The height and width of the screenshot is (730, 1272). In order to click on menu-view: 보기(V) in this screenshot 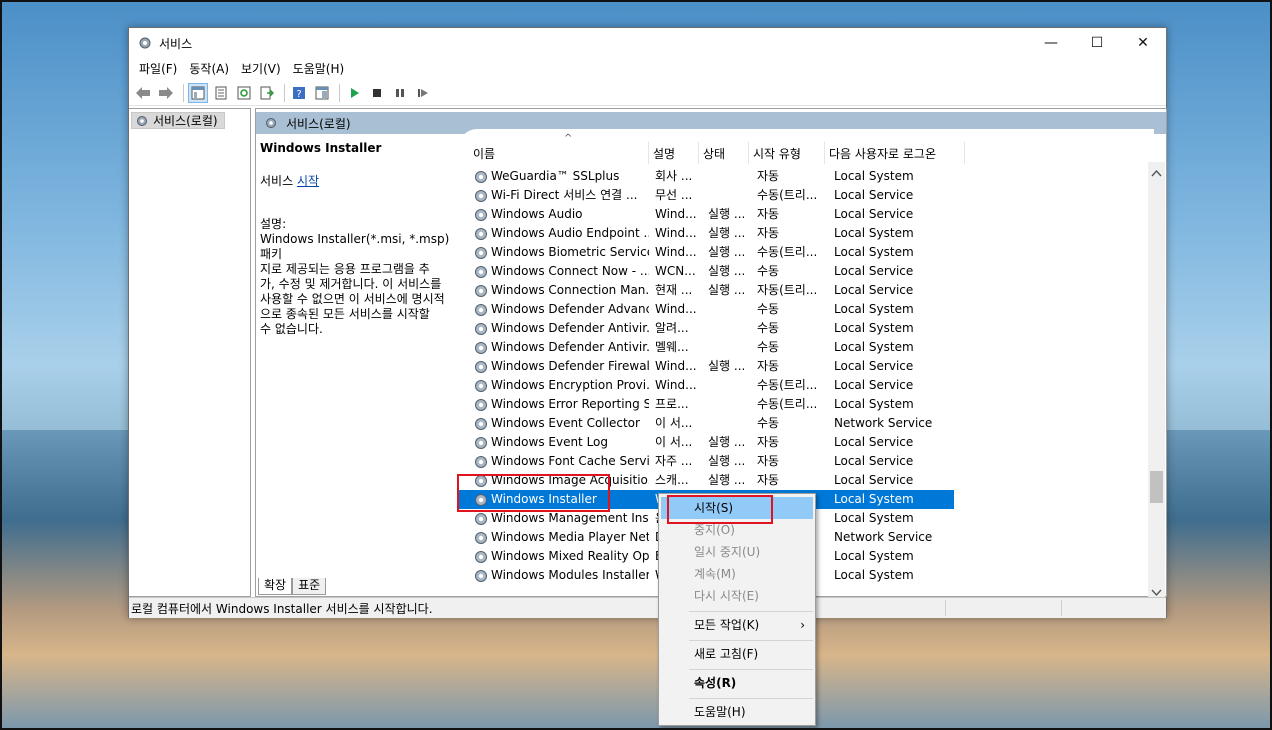, I will do `click(261, 68)`.